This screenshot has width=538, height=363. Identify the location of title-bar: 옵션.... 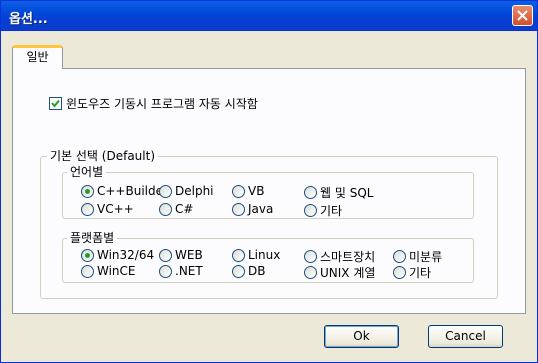
(269, 16).